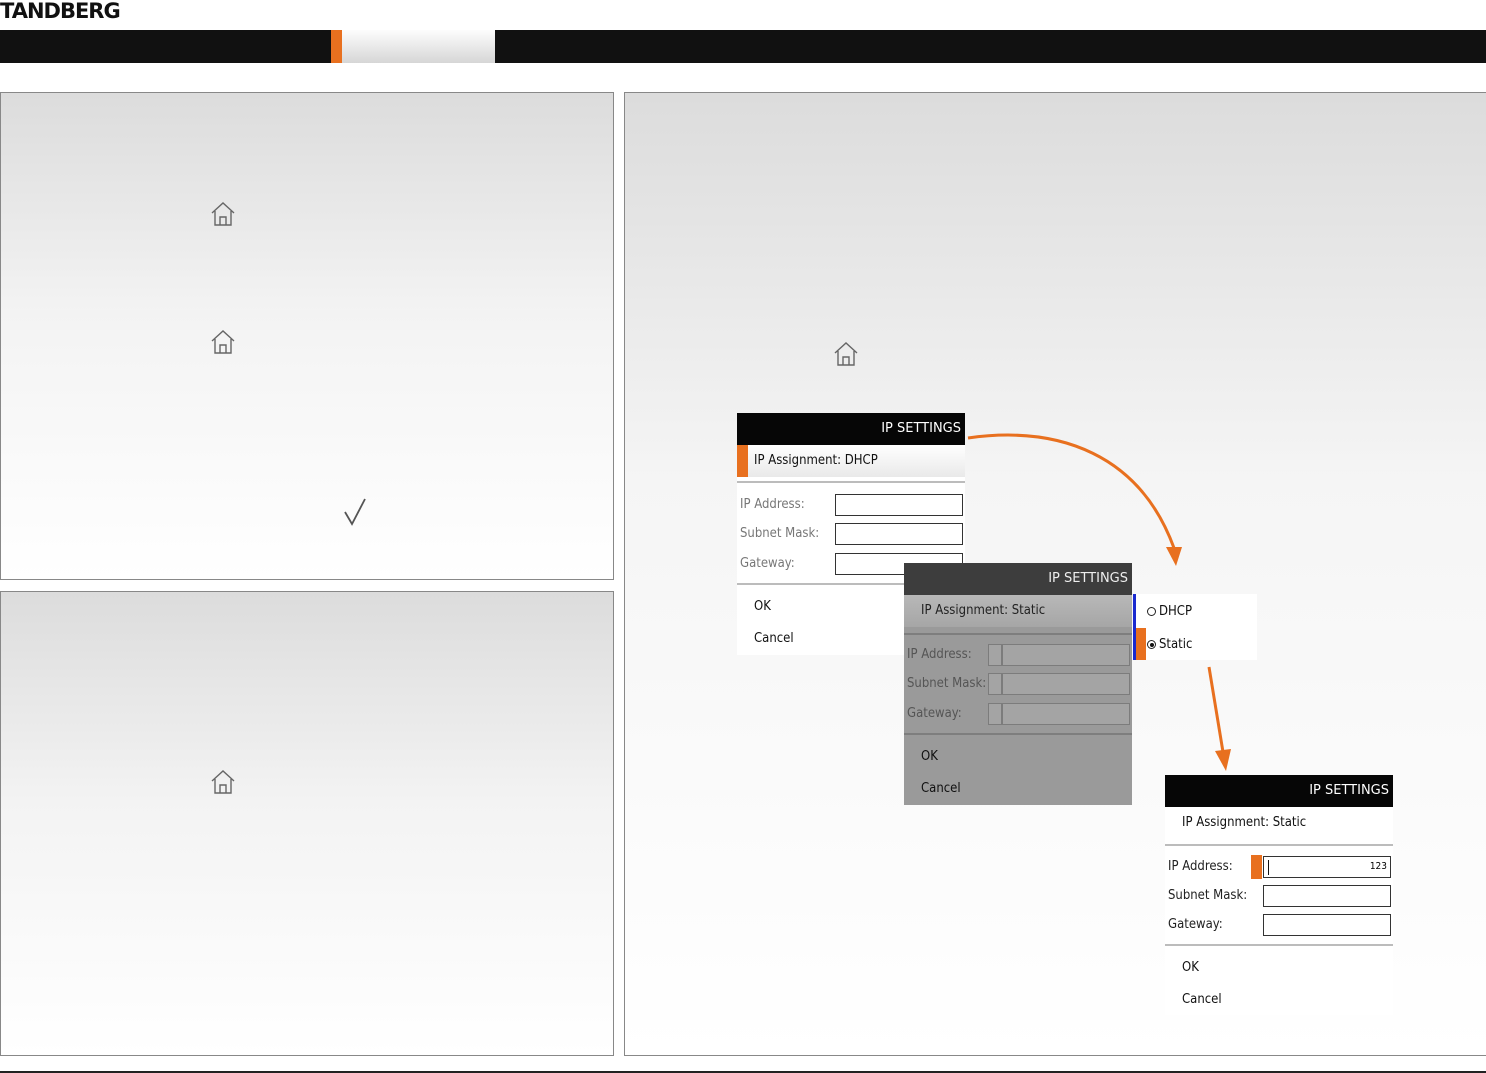 This screenshot has height=1073, width=1486. Describe the element at coordinates (816, 460) in the screenshot. I see `ip-assignment-label: IP Assignment: DHCP` at that location.